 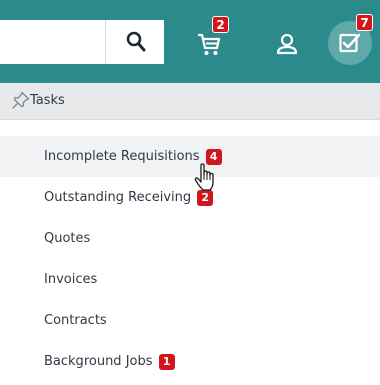 I want to click on search-box, so click(x=82, y=42).